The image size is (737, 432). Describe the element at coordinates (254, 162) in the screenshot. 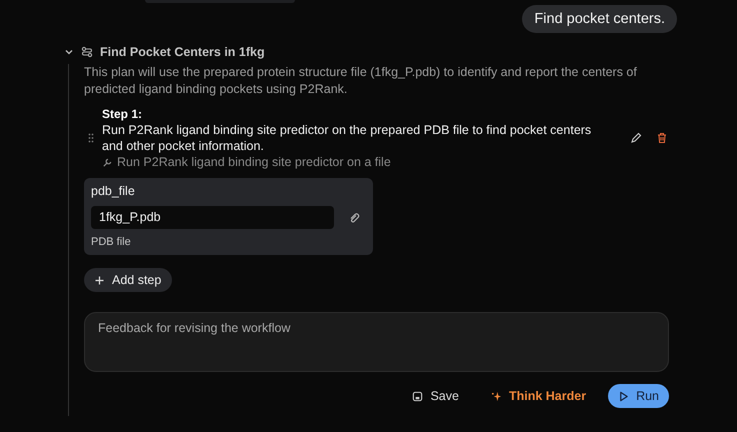

I see `tool-name: Run P2Rank ligand binding site predictor on a file` at that location.